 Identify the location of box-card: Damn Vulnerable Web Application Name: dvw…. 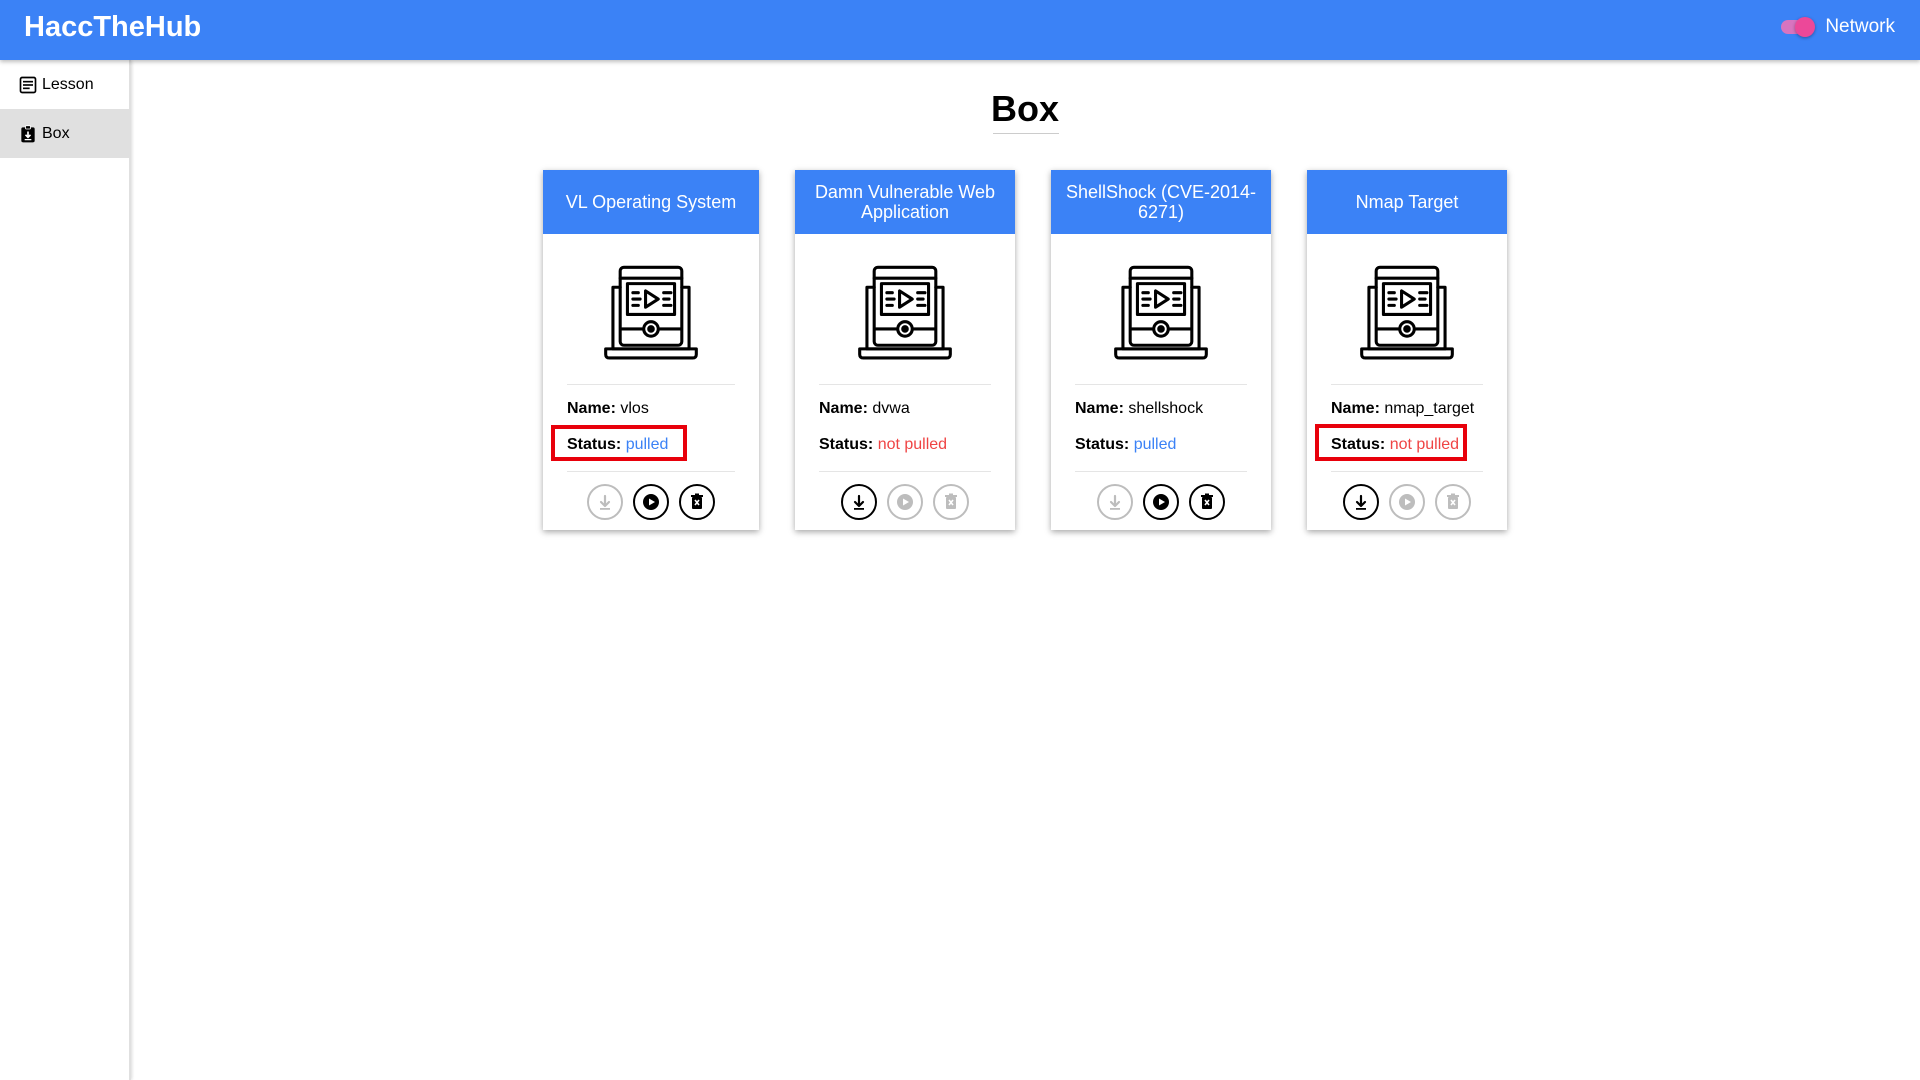
(905, 350).